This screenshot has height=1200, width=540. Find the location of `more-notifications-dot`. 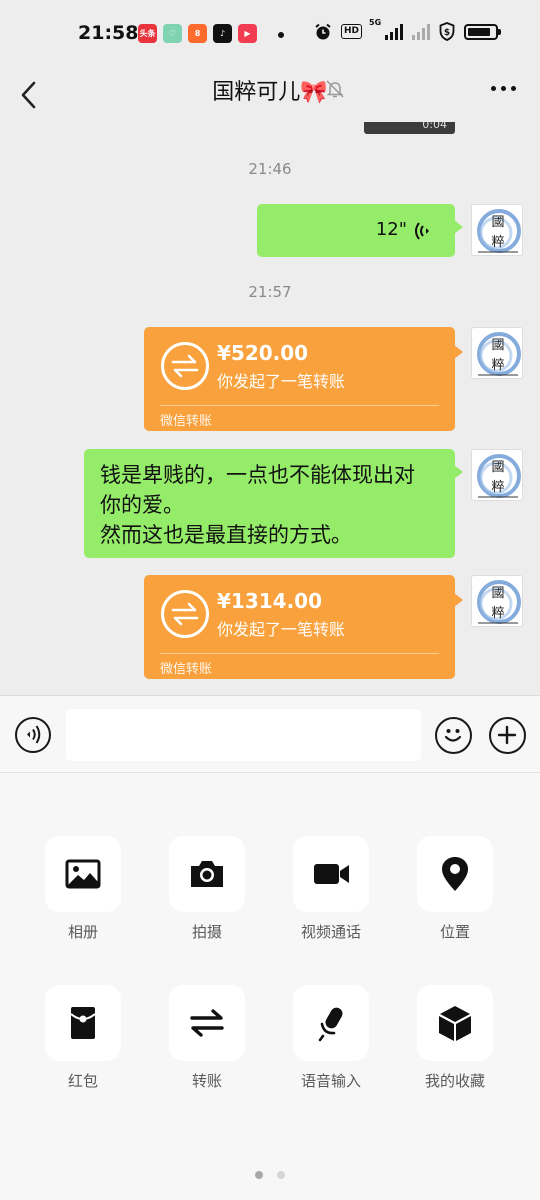

more-notifications-dot is located at coordinates (281, 35).